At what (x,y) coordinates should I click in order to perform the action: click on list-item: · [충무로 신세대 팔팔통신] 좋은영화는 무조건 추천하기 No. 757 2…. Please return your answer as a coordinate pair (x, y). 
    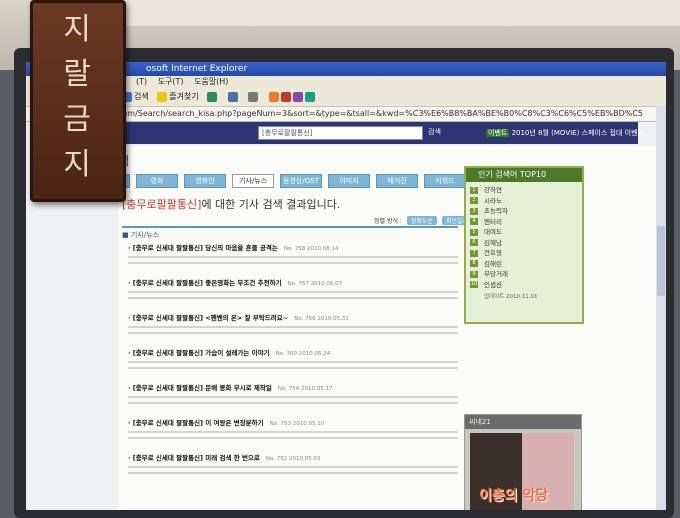
    Looking at the image, I should click on (293, 294).